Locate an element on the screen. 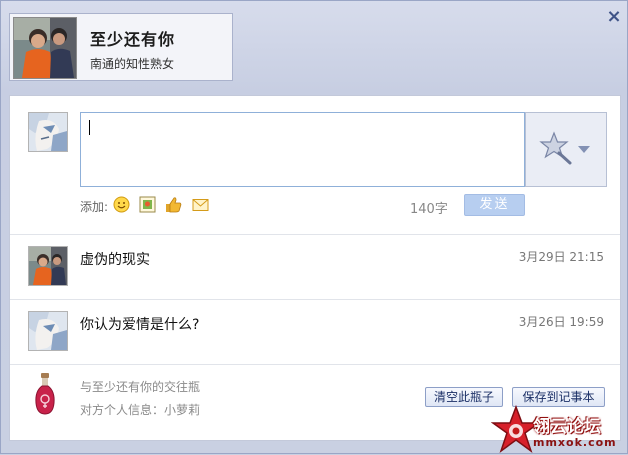  thumbs-up-icon is located at coordinates (173, 204).